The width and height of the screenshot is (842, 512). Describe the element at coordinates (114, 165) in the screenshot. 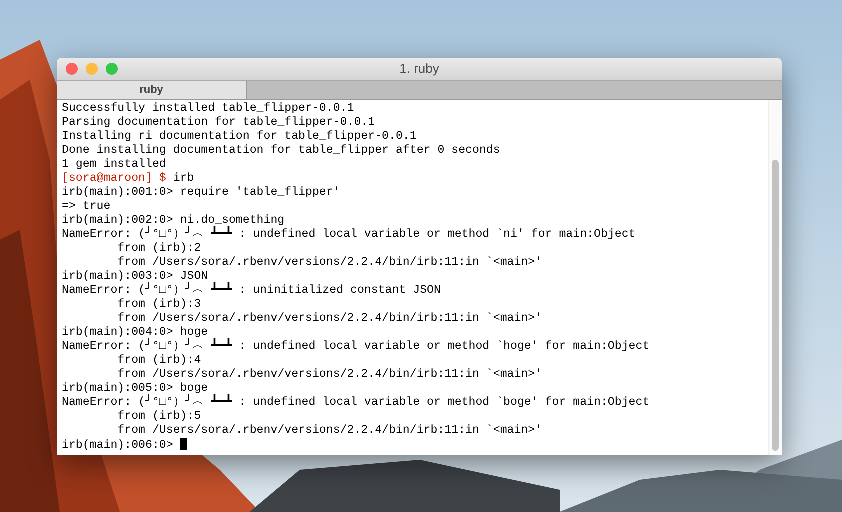

I see `terminal-line: 1 gem installed` at that location.